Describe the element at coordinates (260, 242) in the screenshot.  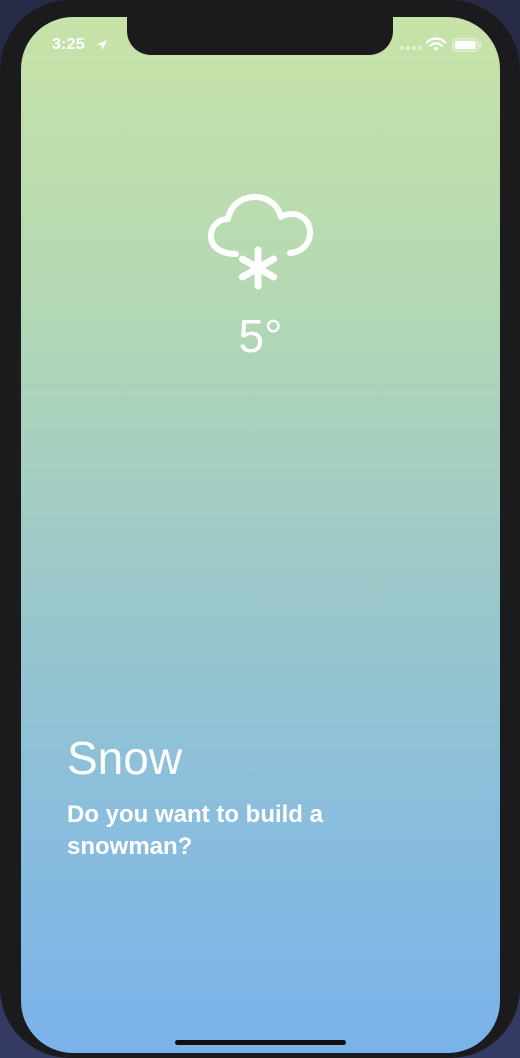
I see `cloud-snow-icon` at that location.